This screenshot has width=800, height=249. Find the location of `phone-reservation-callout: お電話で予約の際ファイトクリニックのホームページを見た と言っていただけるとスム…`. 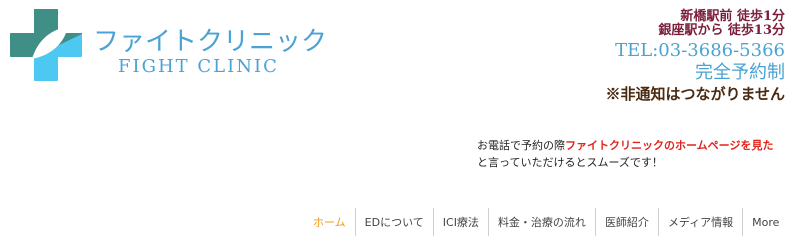

phone-reservation-callout: お電話で予約の際ファイトクリニックのホームページを見た と言っていただけるとスム… is located at coordinates (625, 154).